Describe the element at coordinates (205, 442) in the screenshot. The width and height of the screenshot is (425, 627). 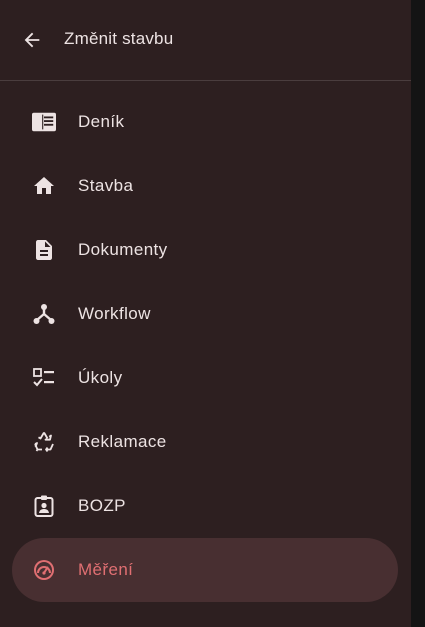
I see `nav-item-reklamace: Reklamace` at that location.